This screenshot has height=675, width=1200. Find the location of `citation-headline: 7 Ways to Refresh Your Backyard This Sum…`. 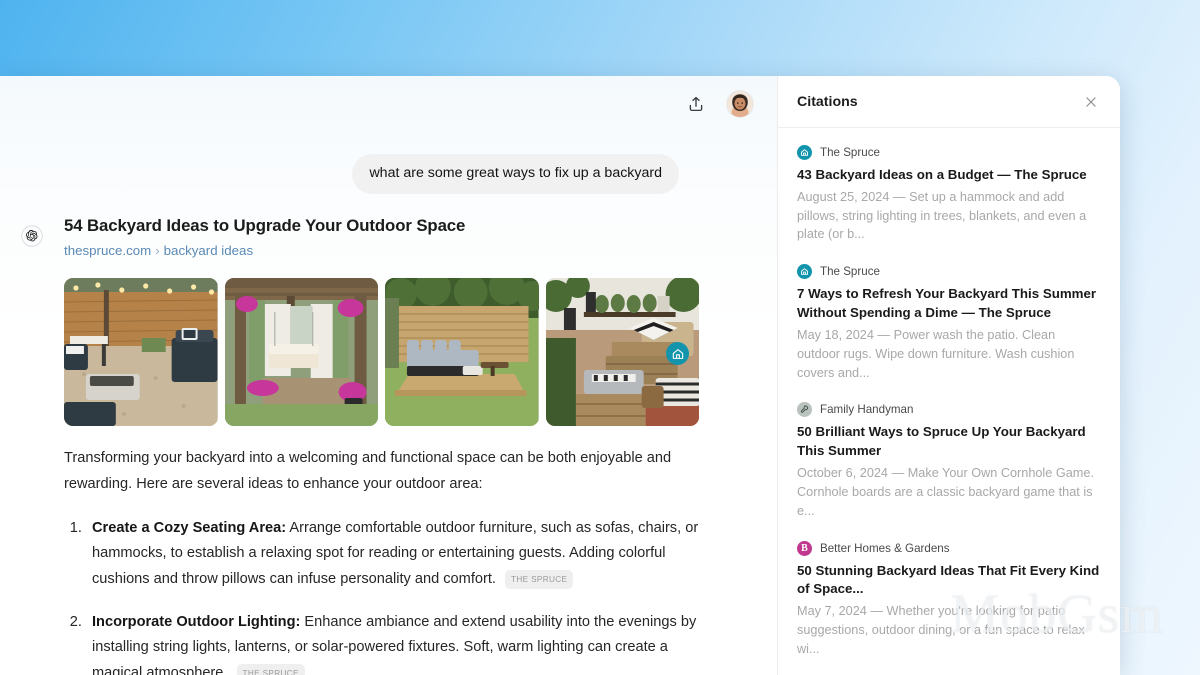

citation-headline: 7 Ways to Refresh Your Backyard This Sum… is located at coordinates (947, 303).